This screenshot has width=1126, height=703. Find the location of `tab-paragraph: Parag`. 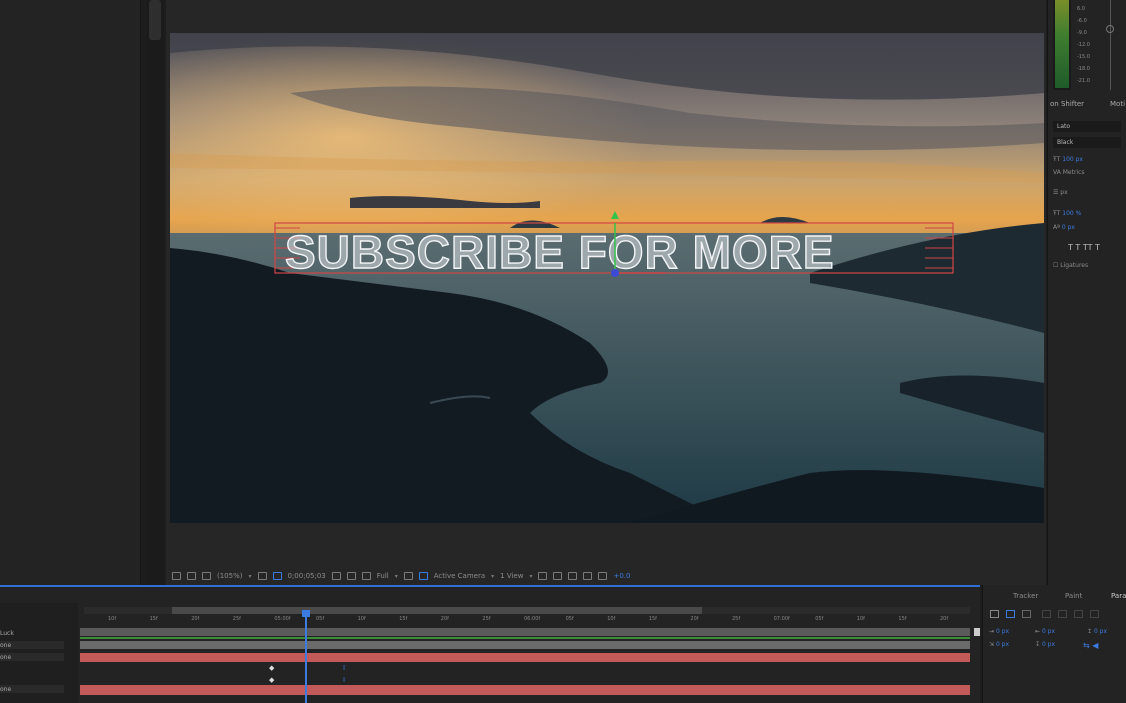

tab-paragraph: Parag is located at coordinates (1118, 596).